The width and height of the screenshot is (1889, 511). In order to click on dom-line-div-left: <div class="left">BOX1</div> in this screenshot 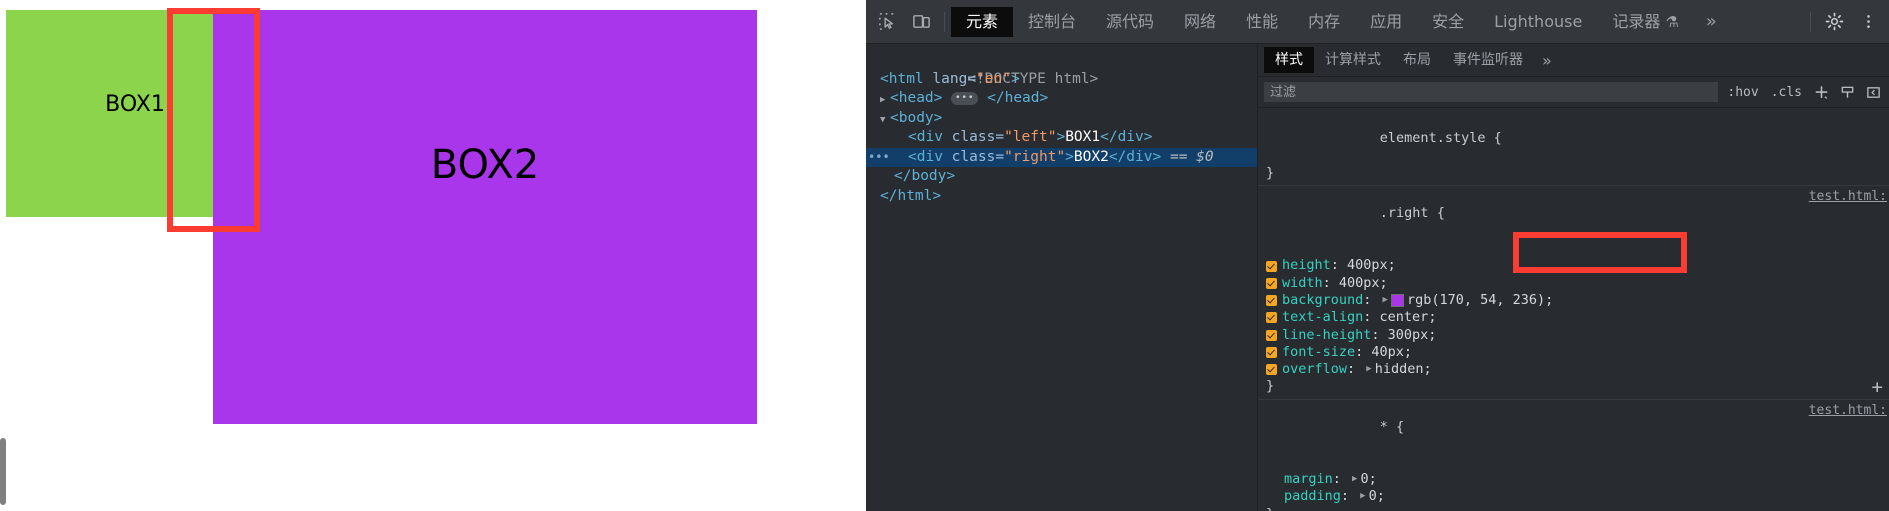, I will do `click(1061, 138)`.